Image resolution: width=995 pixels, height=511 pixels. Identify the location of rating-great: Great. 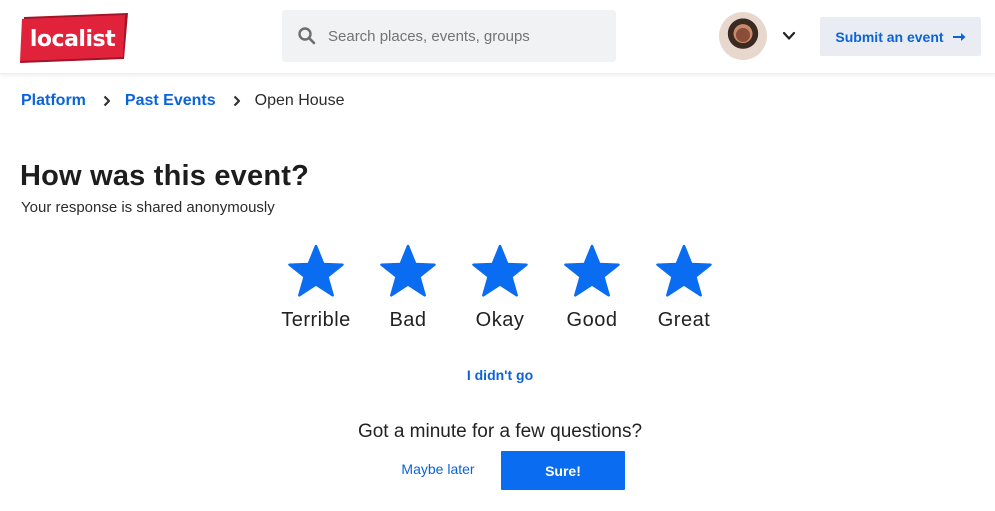
(684, 291).